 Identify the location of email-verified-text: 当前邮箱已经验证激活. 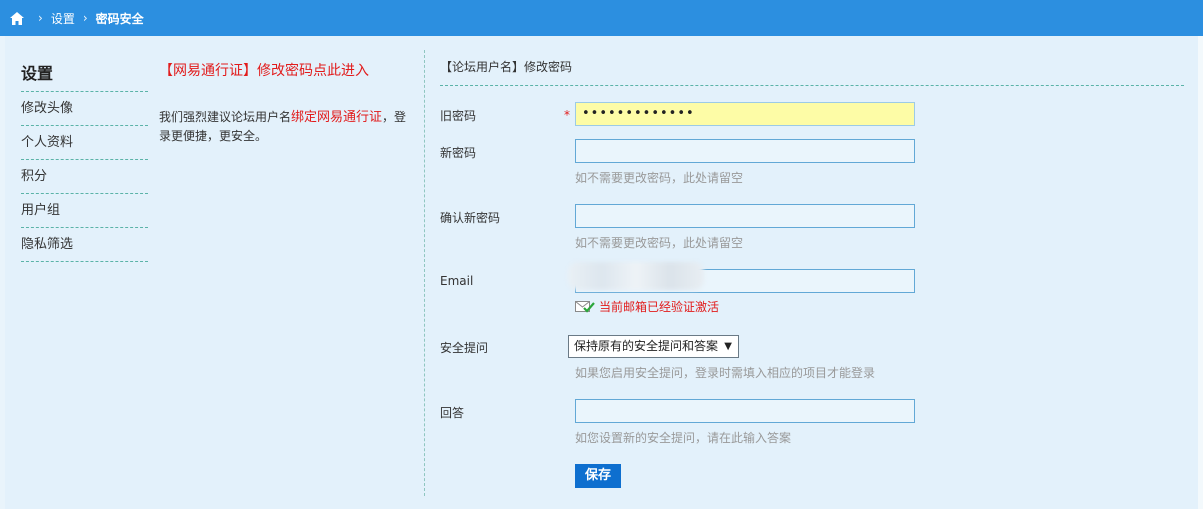
(659, 307).